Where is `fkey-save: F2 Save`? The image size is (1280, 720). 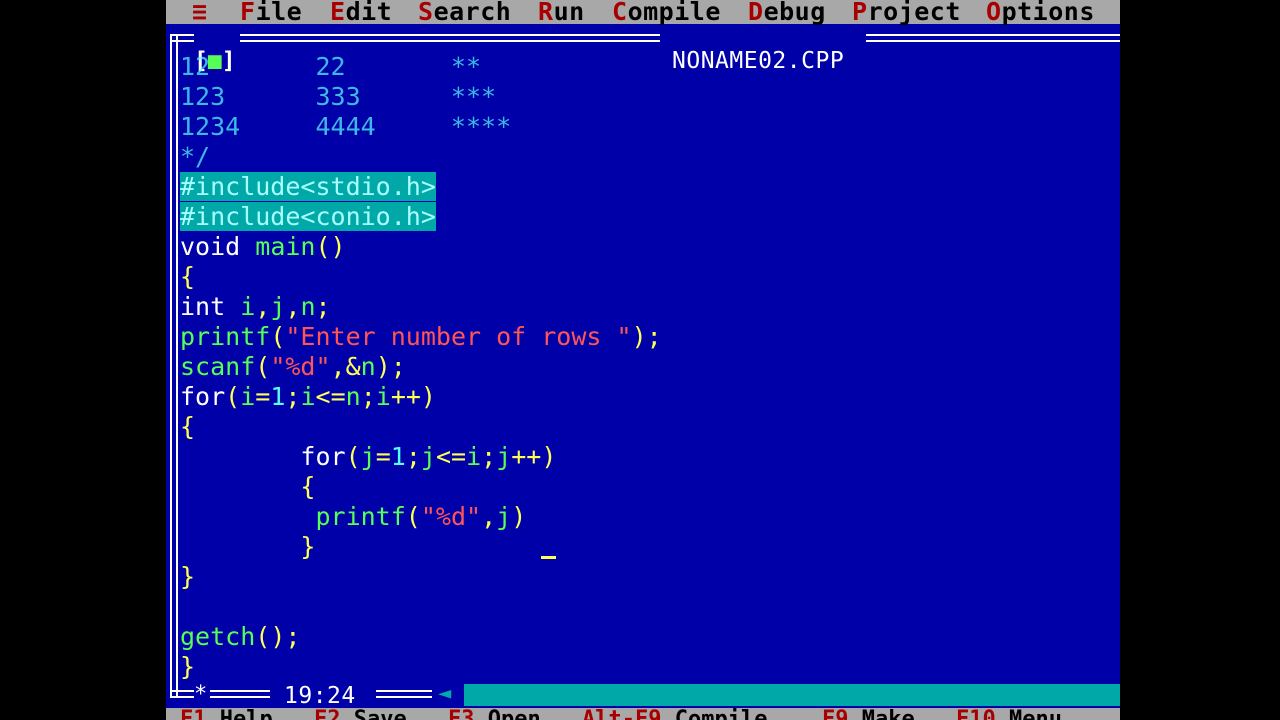
fkey-save: F2 Save is located at coordinates (360, 714).